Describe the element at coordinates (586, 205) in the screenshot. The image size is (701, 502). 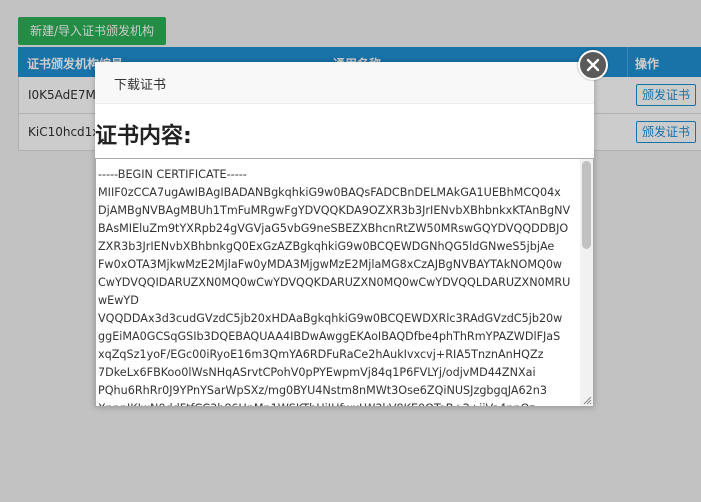
I see `scrollbar-thumb` at that location.